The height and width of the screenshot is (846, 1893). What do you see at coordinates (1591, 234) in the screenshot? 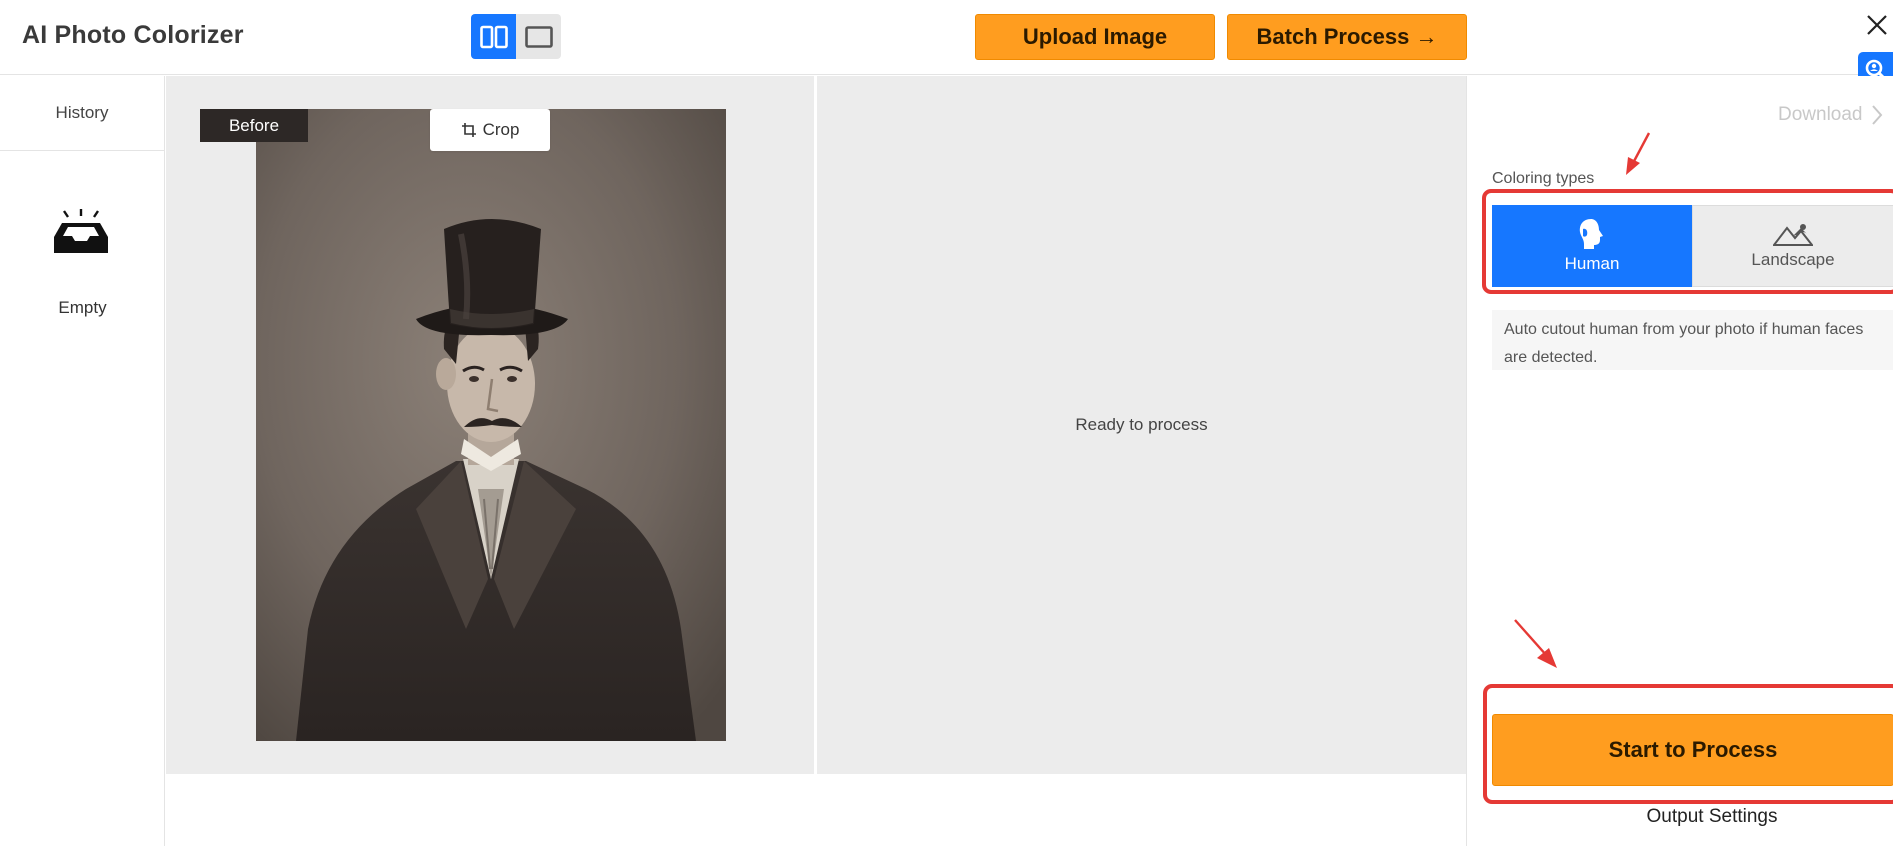
I see `human-head-icon` at bounding box center [1591, 234].